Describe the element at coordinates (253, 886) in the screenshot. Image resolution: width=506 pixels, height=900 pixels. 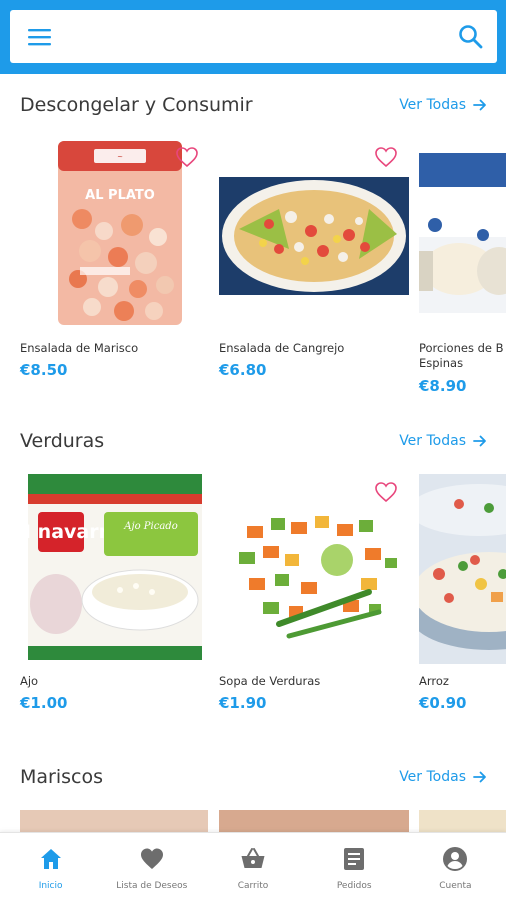
I see `nav-label: Carrito` at that location.